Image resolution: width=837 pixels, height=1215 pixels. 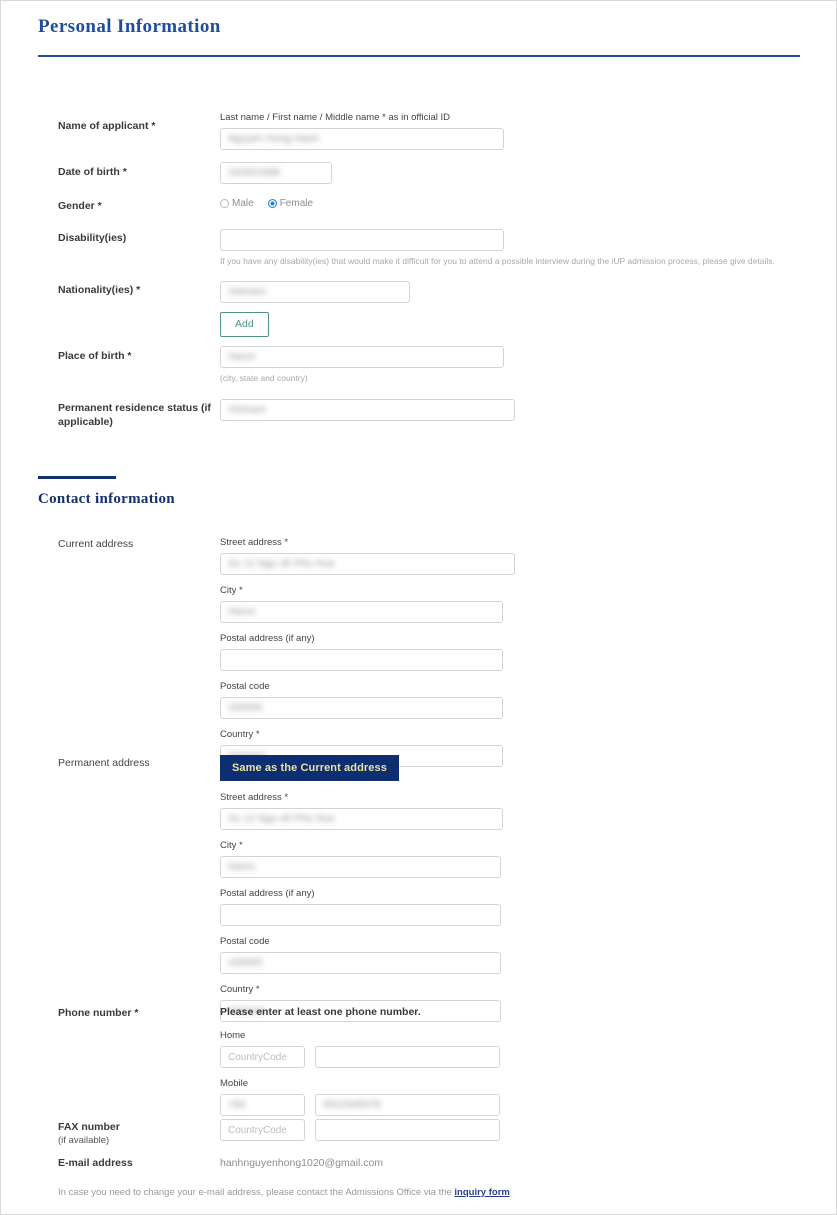 I want to click on label-nationality: Nationality(ies) *, so click(x=99, y=290).